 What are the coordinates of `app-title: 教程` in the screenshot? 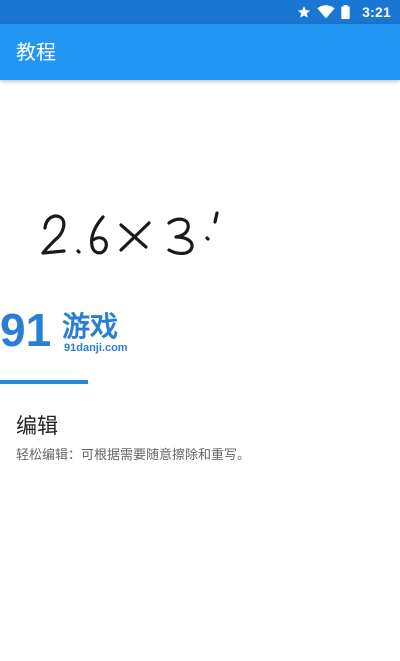 It's located at (36, 52).